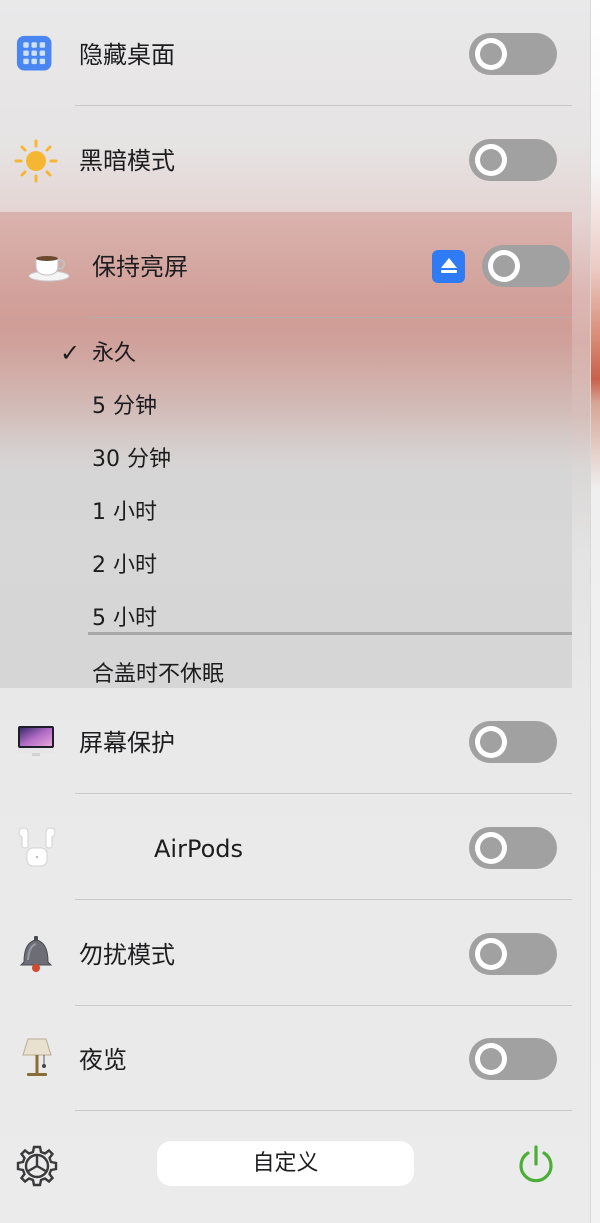 The width and height of the screenshot is (600, 1223). What do you see at coordinates (124, 406) in the screenshot?
I see `option-label: 5 分钟` at bounding box center [124, 406].